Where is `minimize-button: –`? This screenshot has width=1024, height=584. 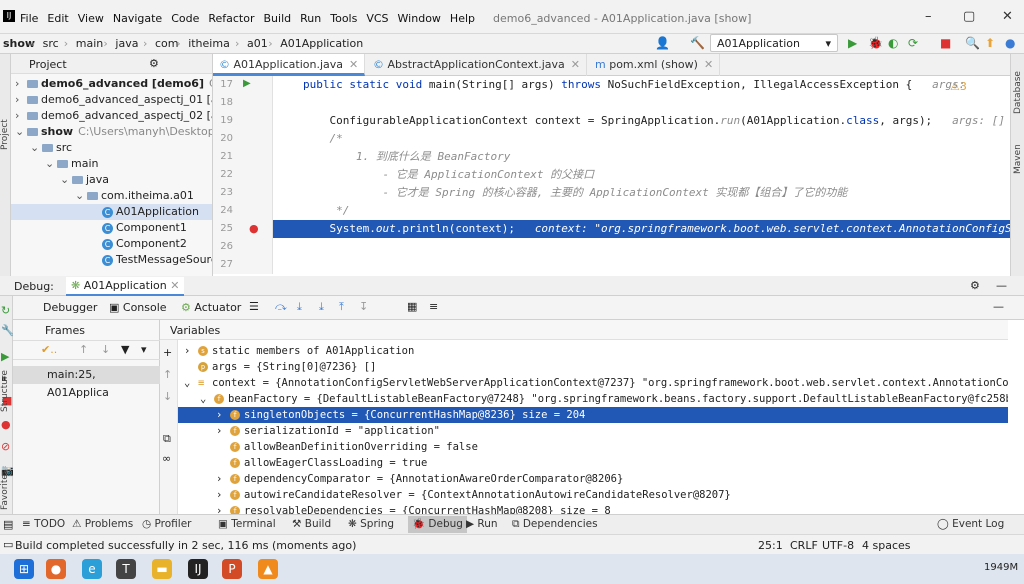
minimize-button: – is located at coordinates (928, 16).